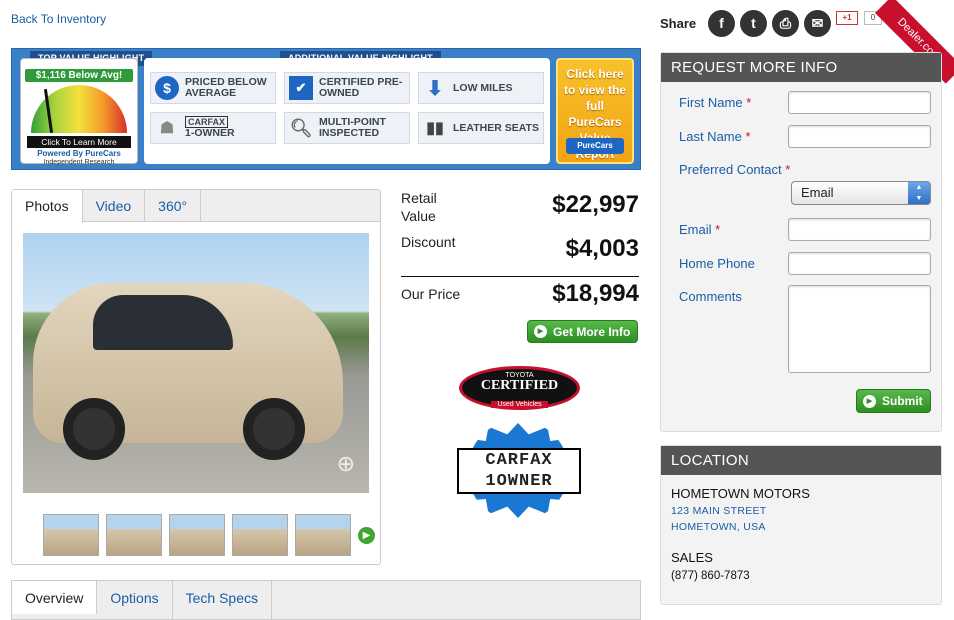  I want to click on last-name-field, so click(859, 136).